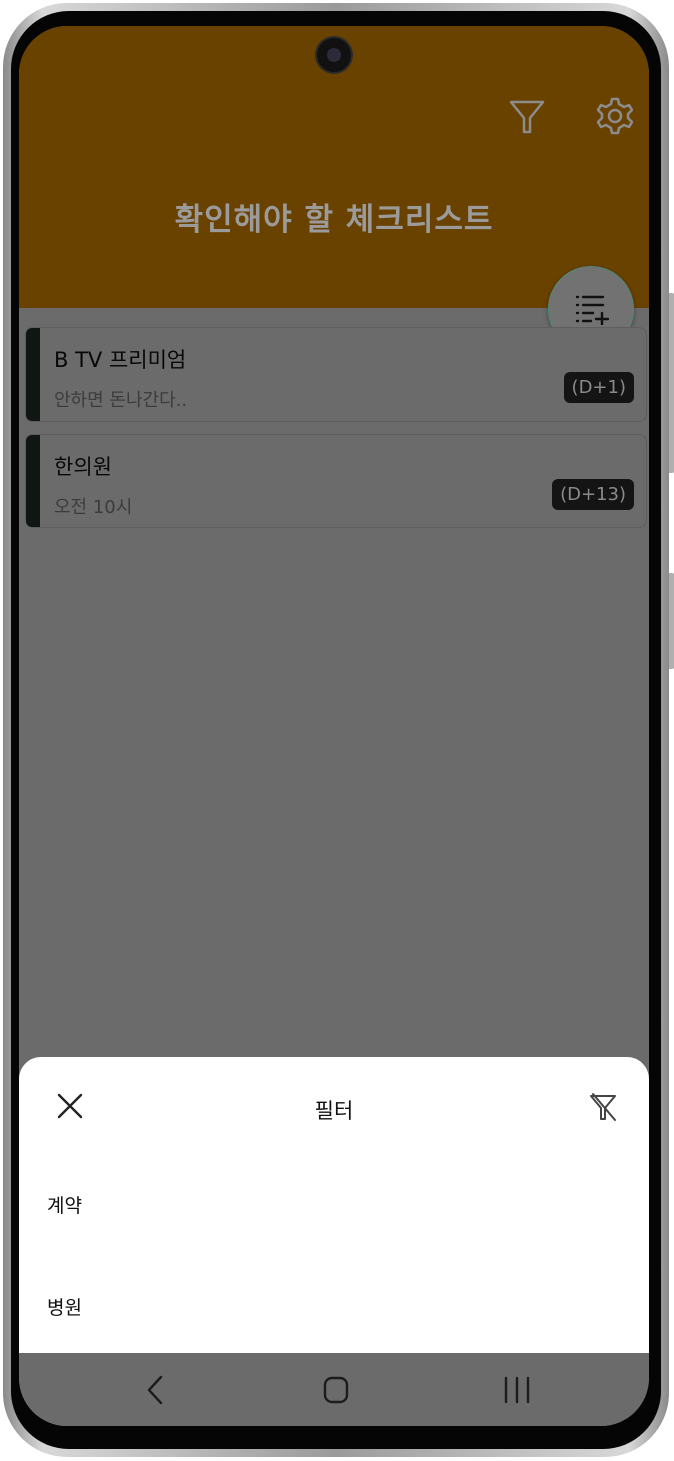 This screenshot has width=674, height=1461. What do you see at coordinates (615, 116) in the screenshot?
I see `gear-icon` at bounding box center [615, 116].